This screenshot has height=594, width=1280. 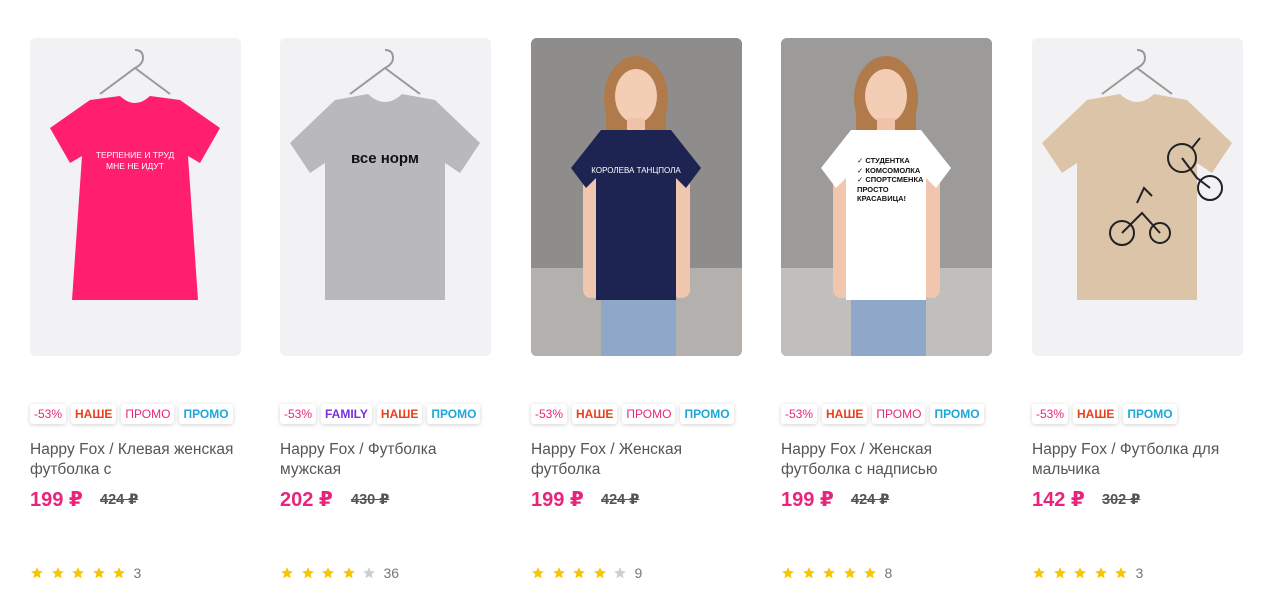 I want to click on product-title: Happy Fox / Клевая женская футболка с, so click(x=135, y=460).